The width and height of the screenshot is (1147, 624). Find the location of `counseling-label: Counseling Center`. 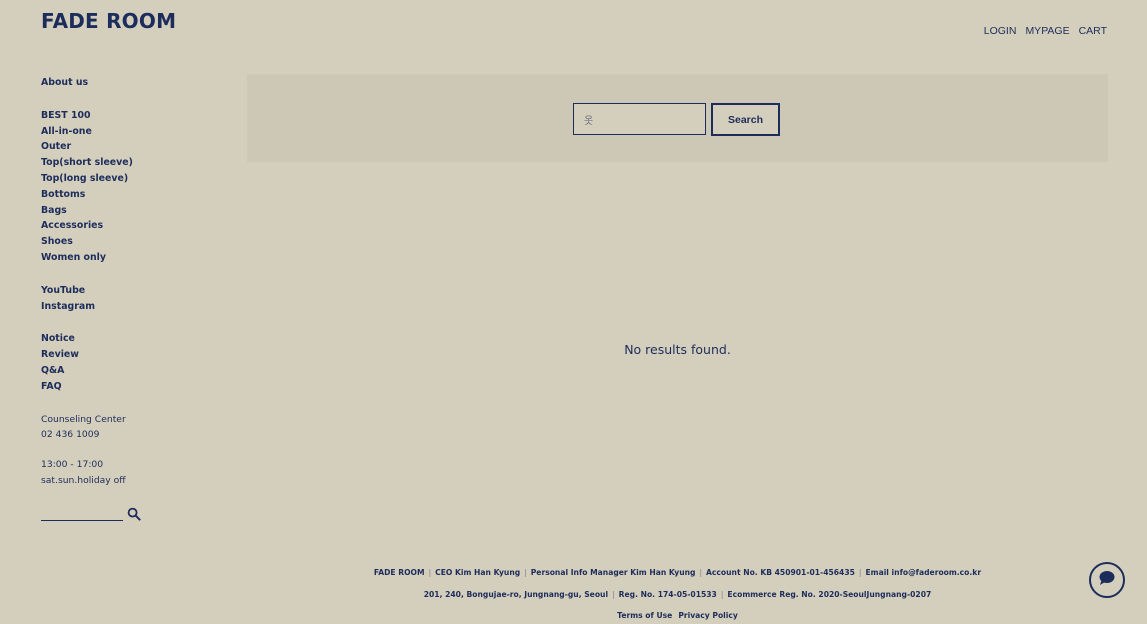

counseling-label: Counseling Center is located at coordinates (83, 419).